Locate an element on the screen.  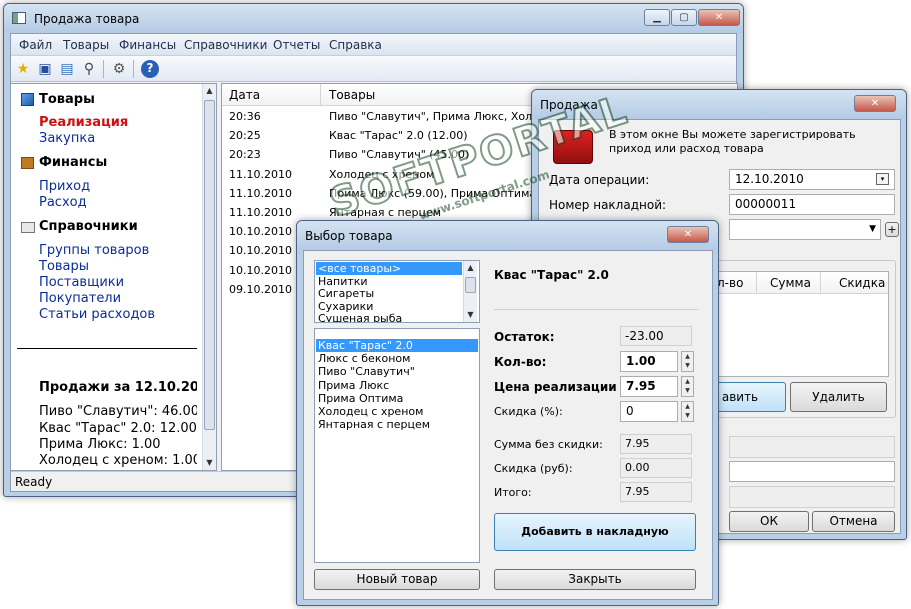
sale-close-button: ✕ is located at coordinates (875, 103).